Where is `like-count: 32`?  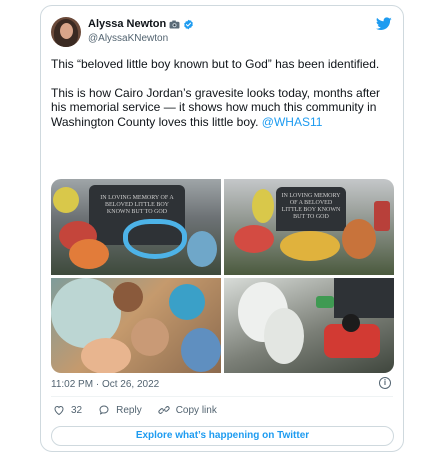
like-count: 32 is located at coordinates (77, 410).